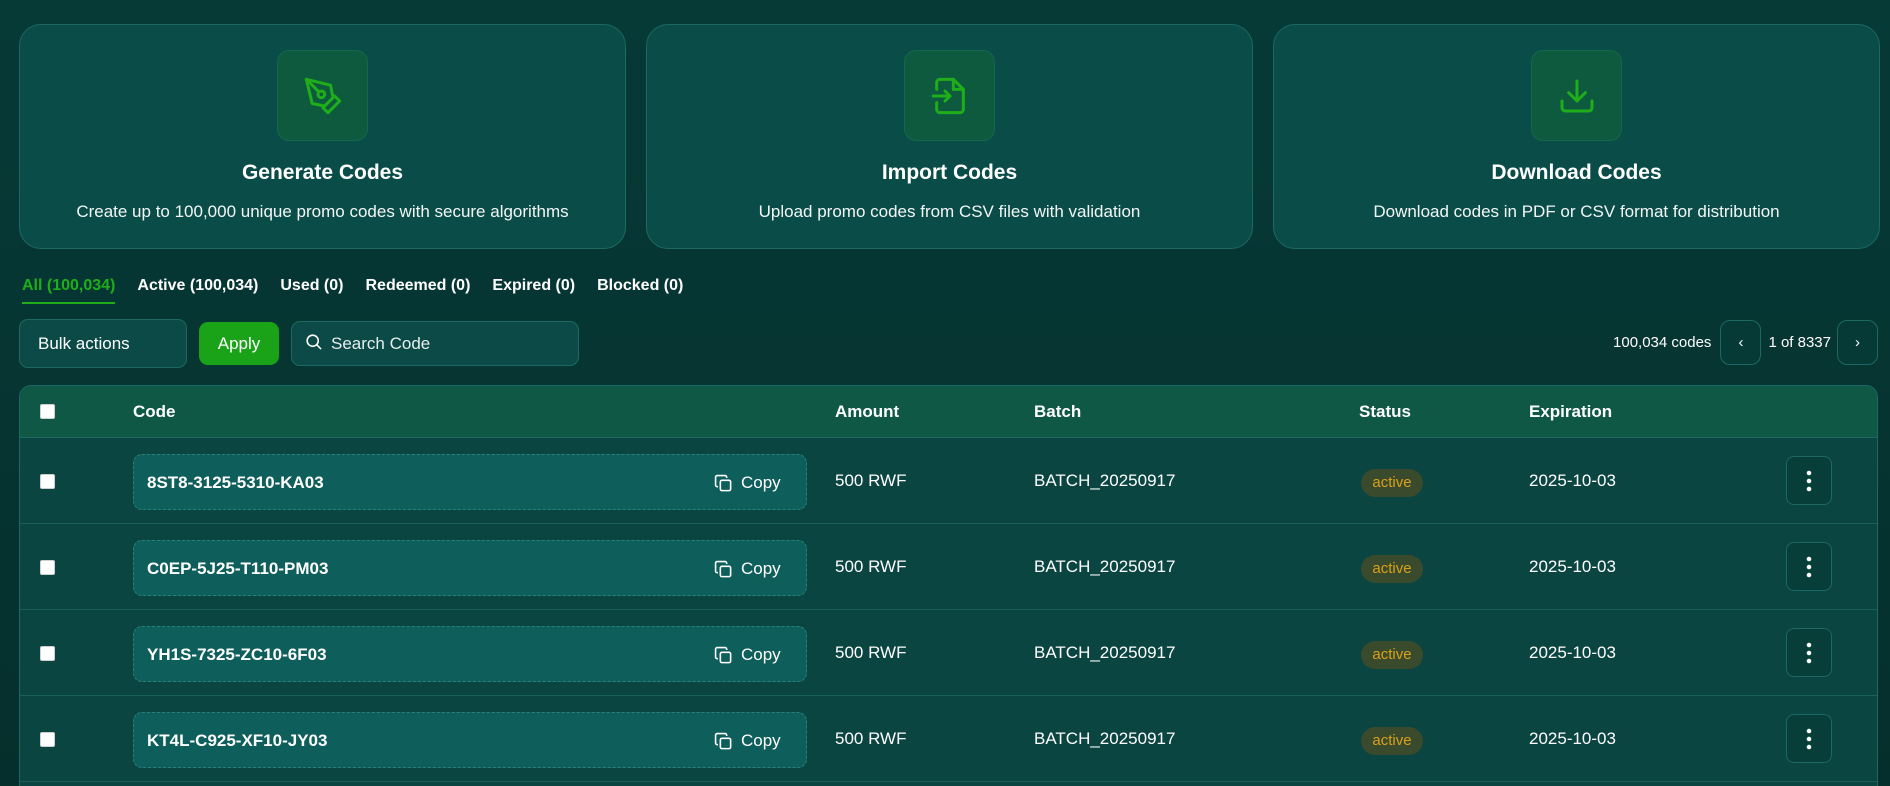 This screenshot has width=1890, height=786. I want to click on promo-code: YH1S-7325-ZC10-6F03, so click(237, 654).